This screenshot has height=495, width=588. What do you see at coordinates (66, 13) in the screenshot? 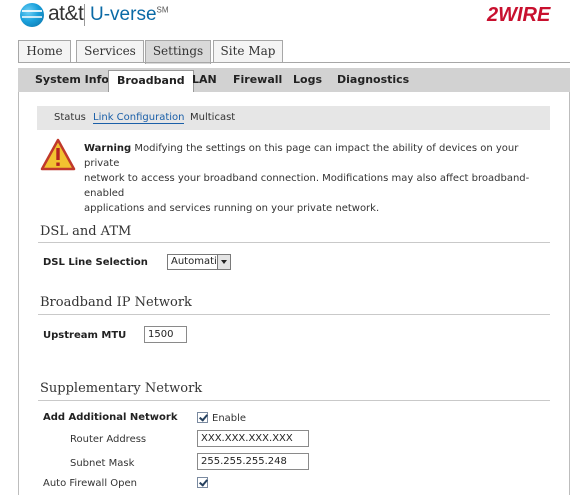
I see `brand-name: at&t` at bounding box center [66, 13].